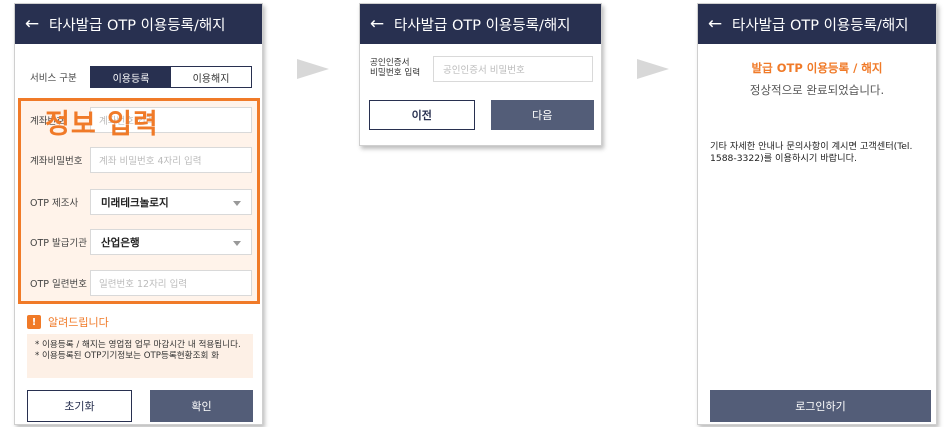 This screenshot has height=427, width=950. What do you see at coordinates (54, 203) in the screenshot?
I see `maker-label: OTP 제조사` at bounding box center [54, 203].